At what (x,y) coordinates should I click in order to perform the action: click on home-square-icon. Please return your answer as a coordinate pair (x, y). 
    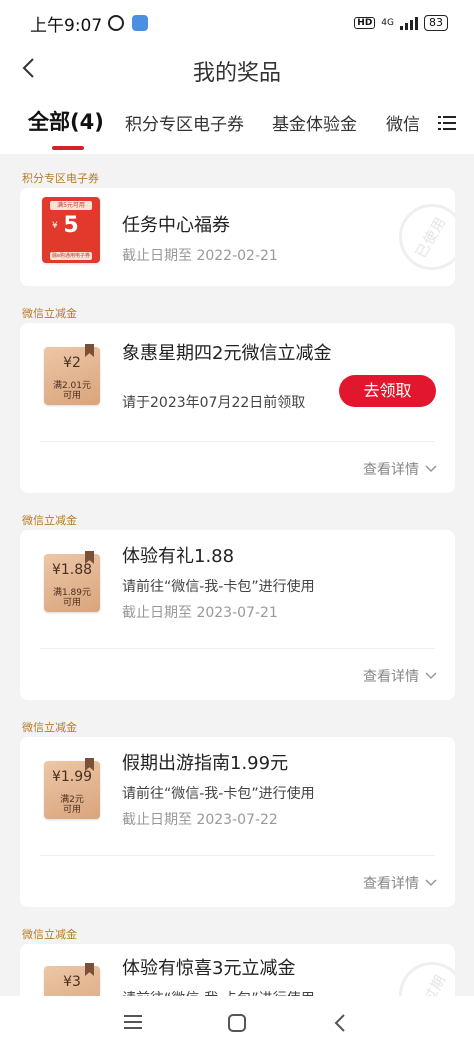
    Looking at the image, I should click on (237, 1023).